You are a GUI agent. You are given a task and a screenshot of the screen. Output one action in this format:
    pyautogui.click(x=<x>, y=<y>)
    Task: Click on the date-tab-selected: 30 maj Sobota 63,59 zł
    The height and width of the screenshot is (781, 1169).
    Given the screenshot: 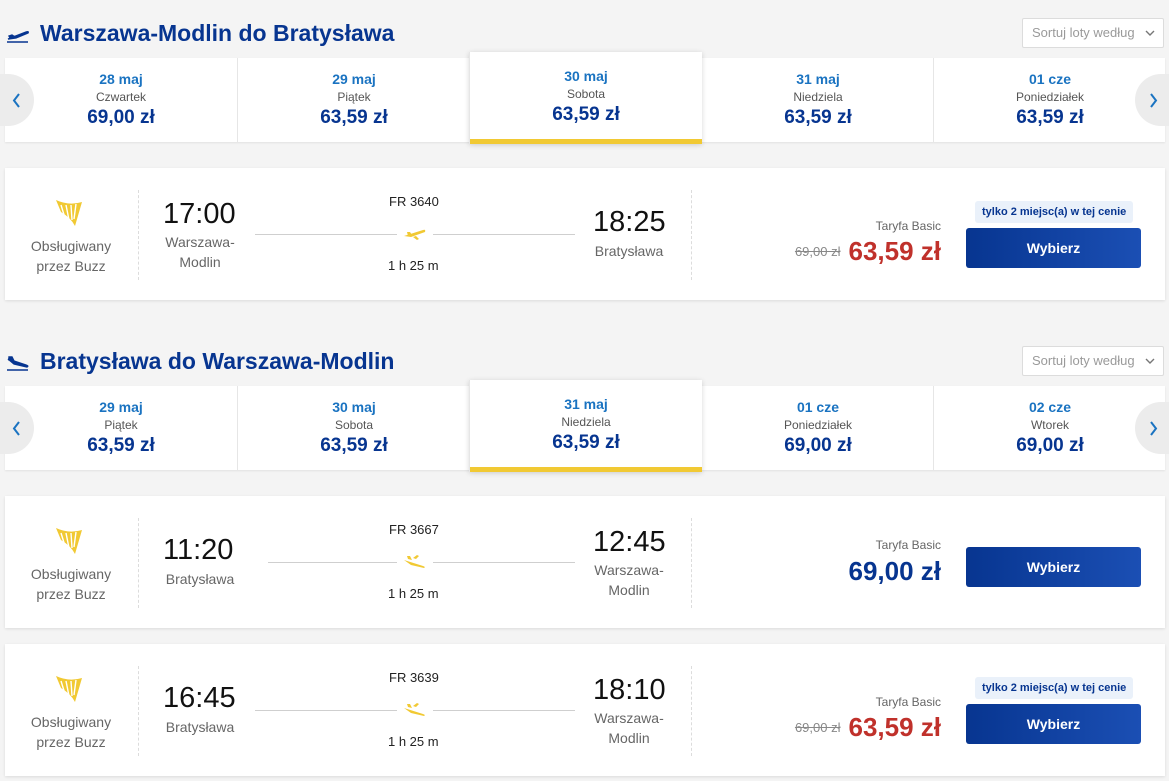 What is the action you would take?
    pyautogui.click(x=585, y=98)
    